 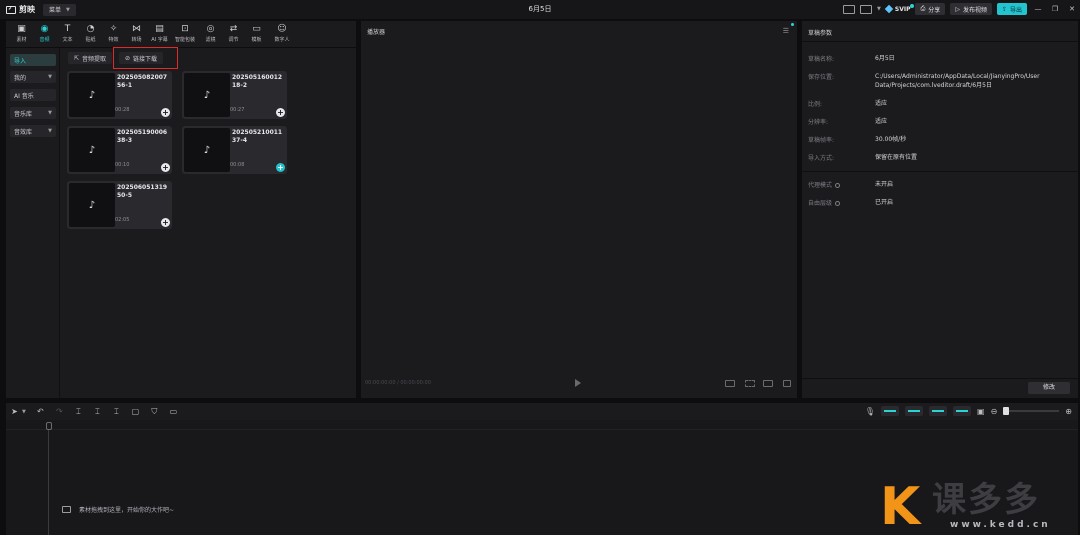 I want to click on crop-icon, so click(x=750, y=383).